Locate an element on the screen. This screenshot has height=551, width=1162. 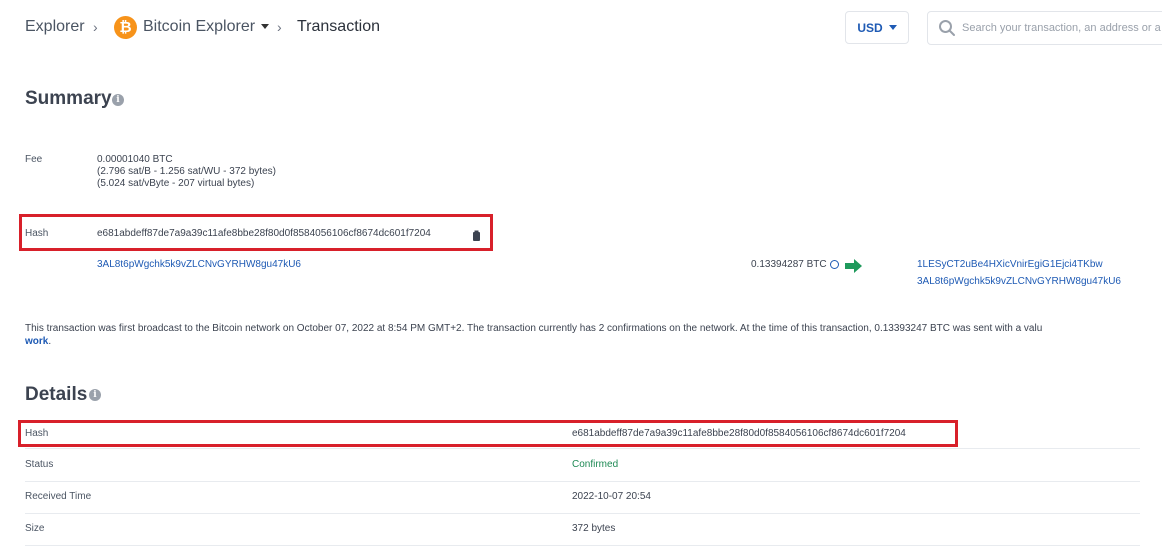
breadcrumb-transaction: Transaction is located at coordinates (338, 26).